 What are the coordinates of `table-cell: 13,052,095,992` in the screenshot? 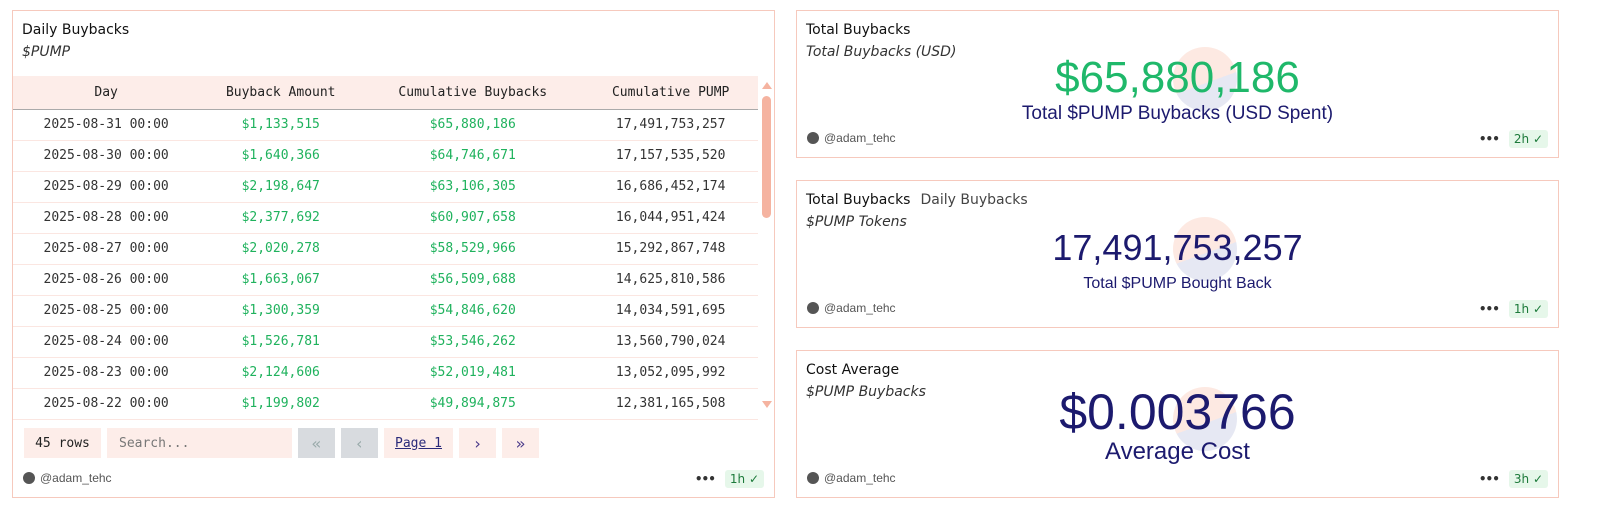 It's located at (670, 373).